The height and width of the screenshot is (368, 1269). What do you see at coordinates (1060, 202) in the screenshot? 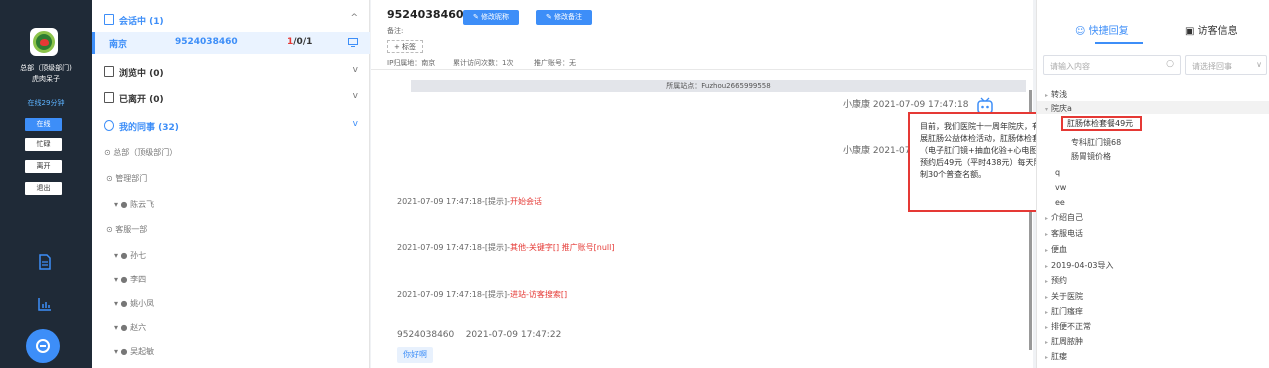
I see `reply-category: ee` at bounding box center [1060, 202].